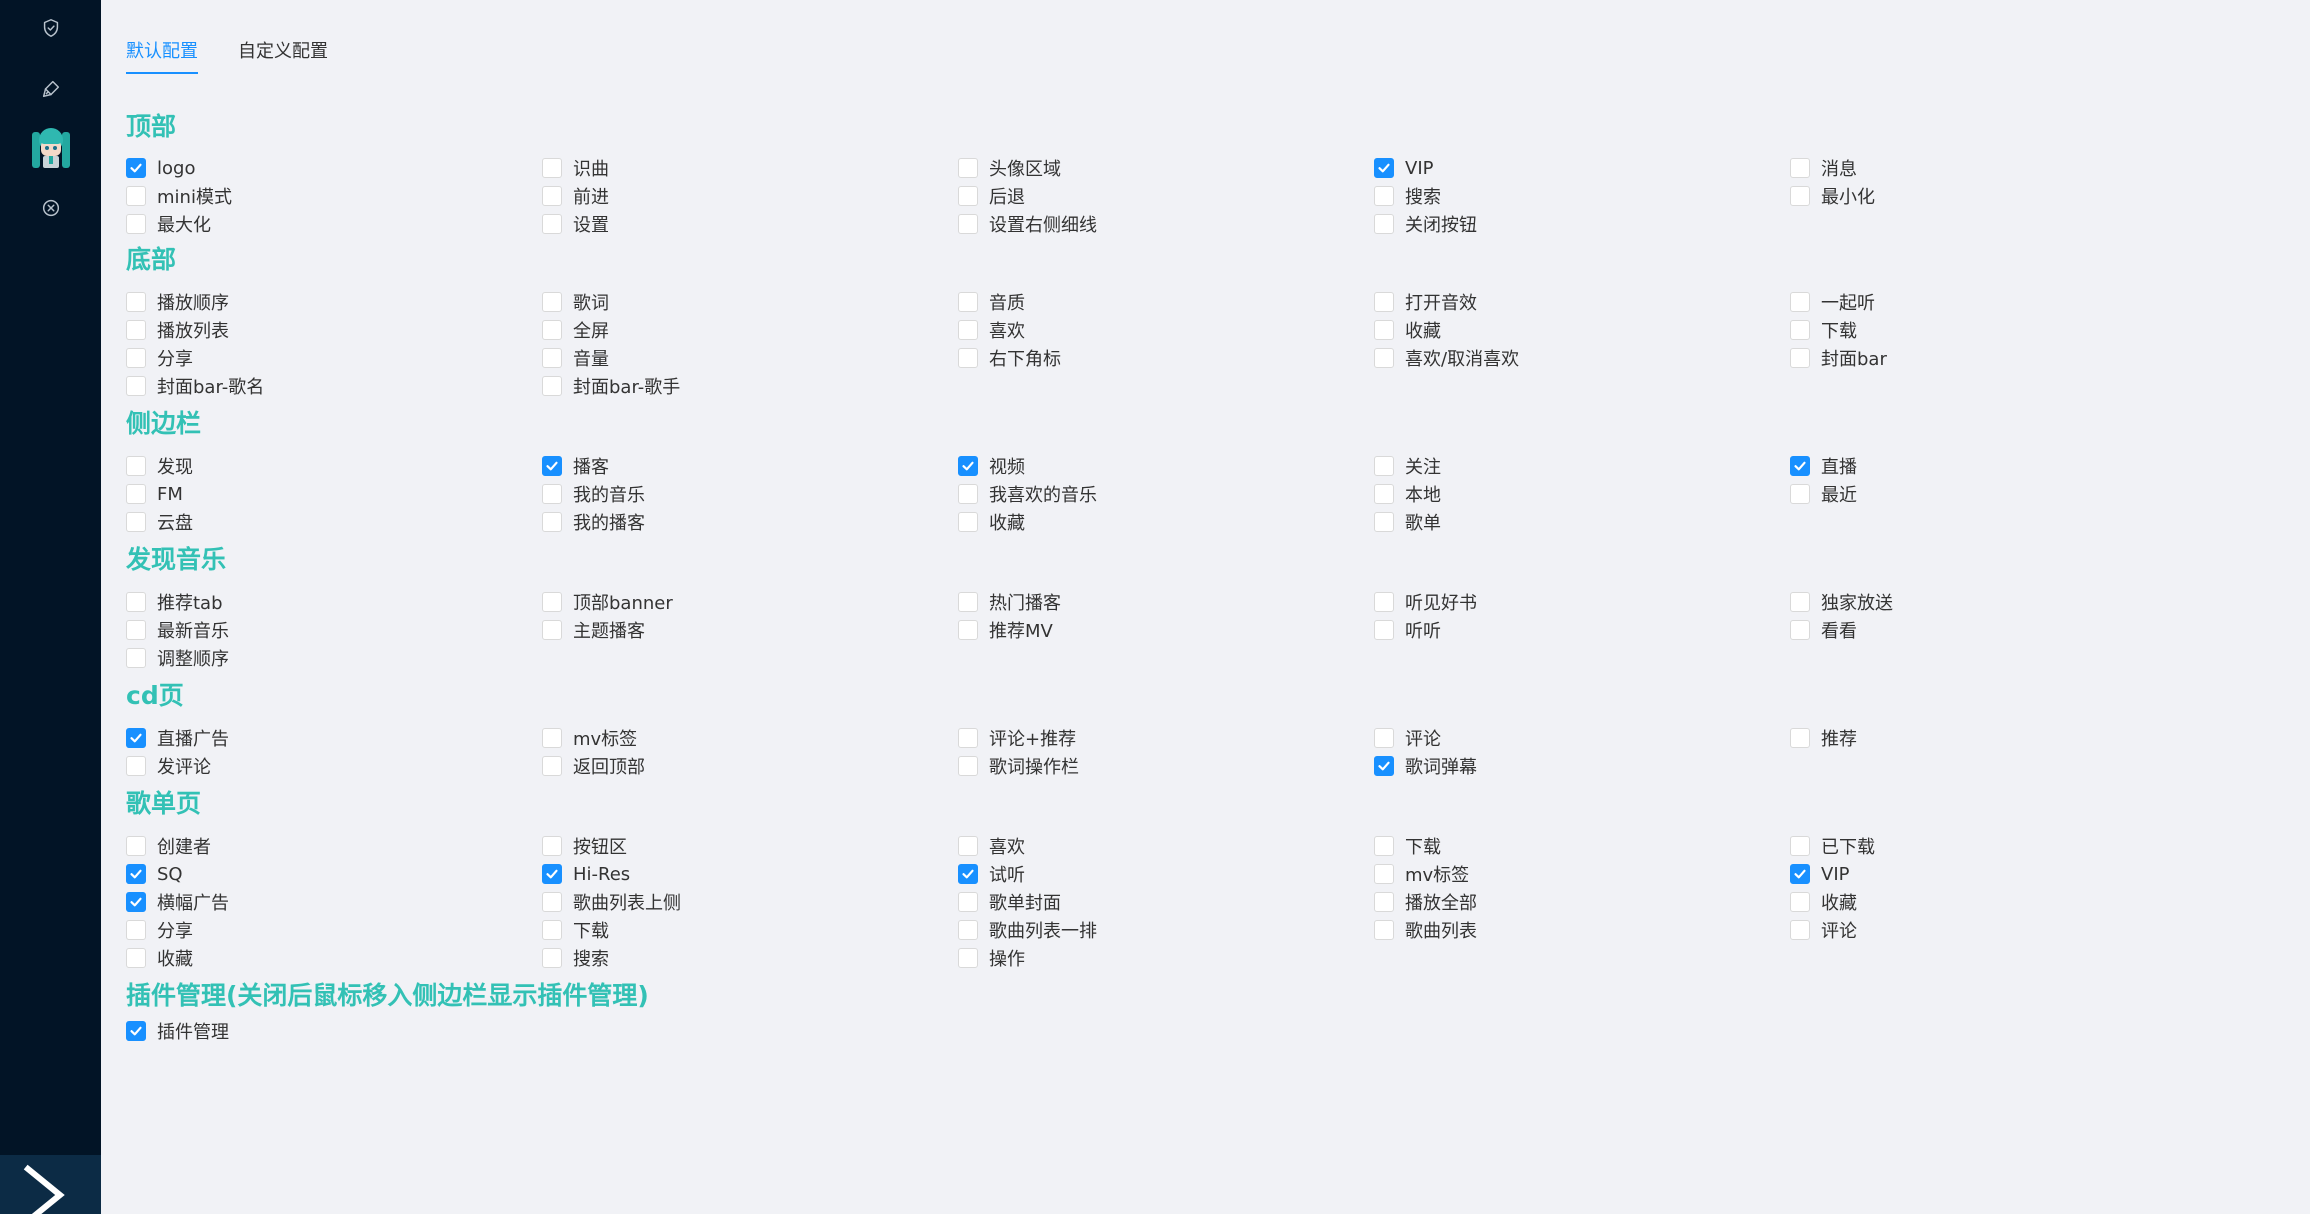 Image resolution: width=2310 pixels, height=1214 pixels. I want to click on avatar, so click(51, 147).